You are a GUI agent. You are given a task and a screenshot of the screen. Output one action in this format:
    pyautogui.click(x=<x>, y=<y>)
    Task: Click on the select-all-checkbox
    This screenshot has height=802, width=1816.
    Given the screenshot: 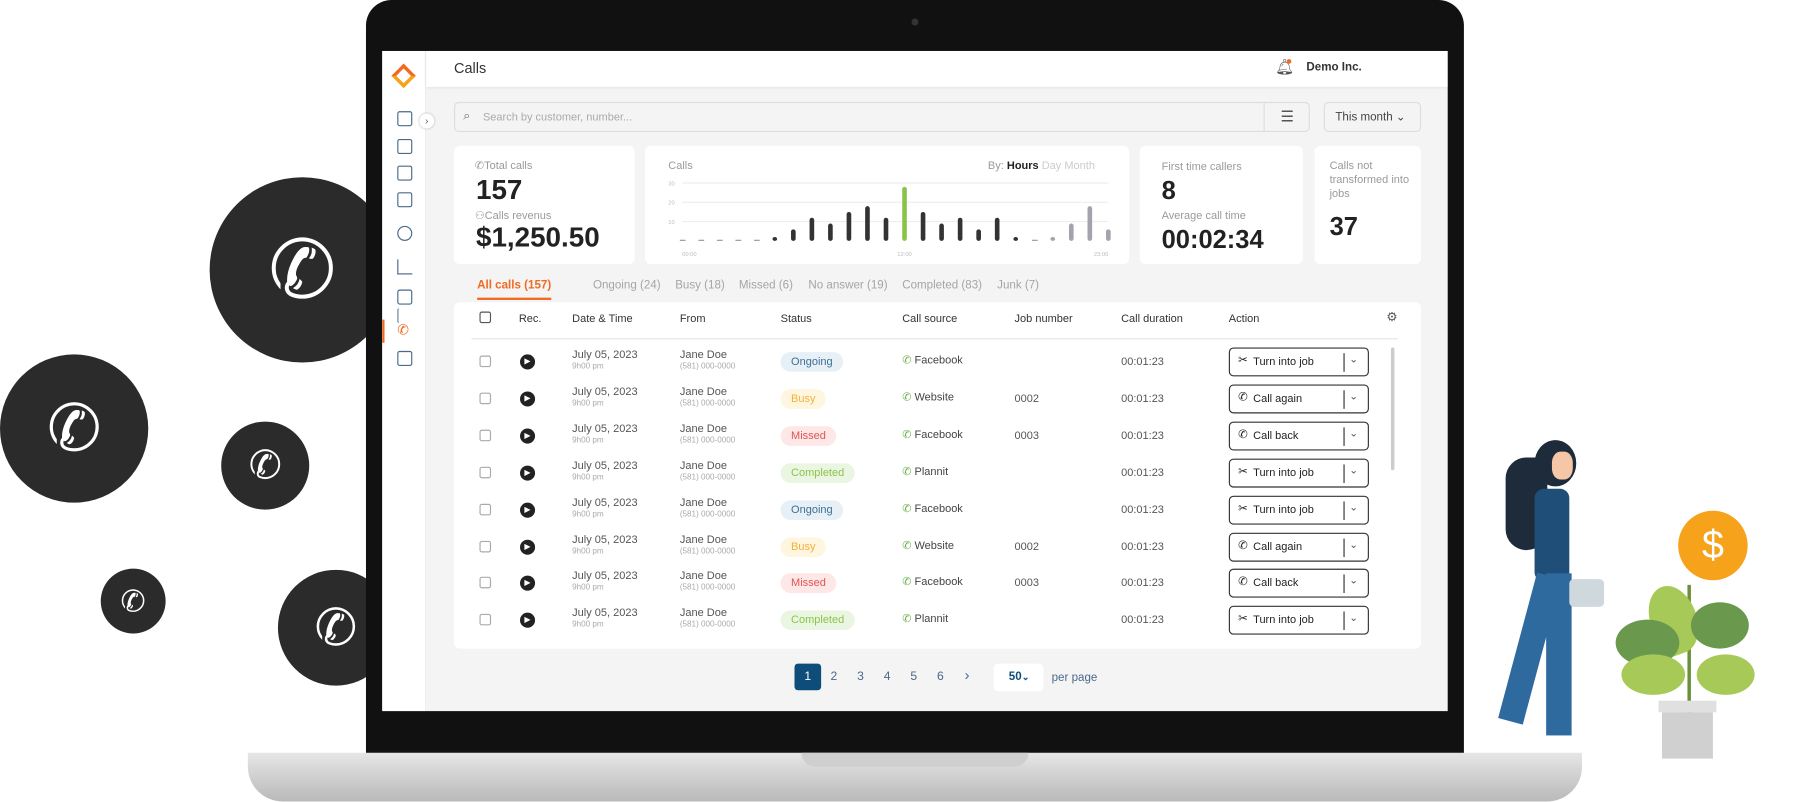 What is the action you would take?
    pyautogui.click(x=485, y=317)
    